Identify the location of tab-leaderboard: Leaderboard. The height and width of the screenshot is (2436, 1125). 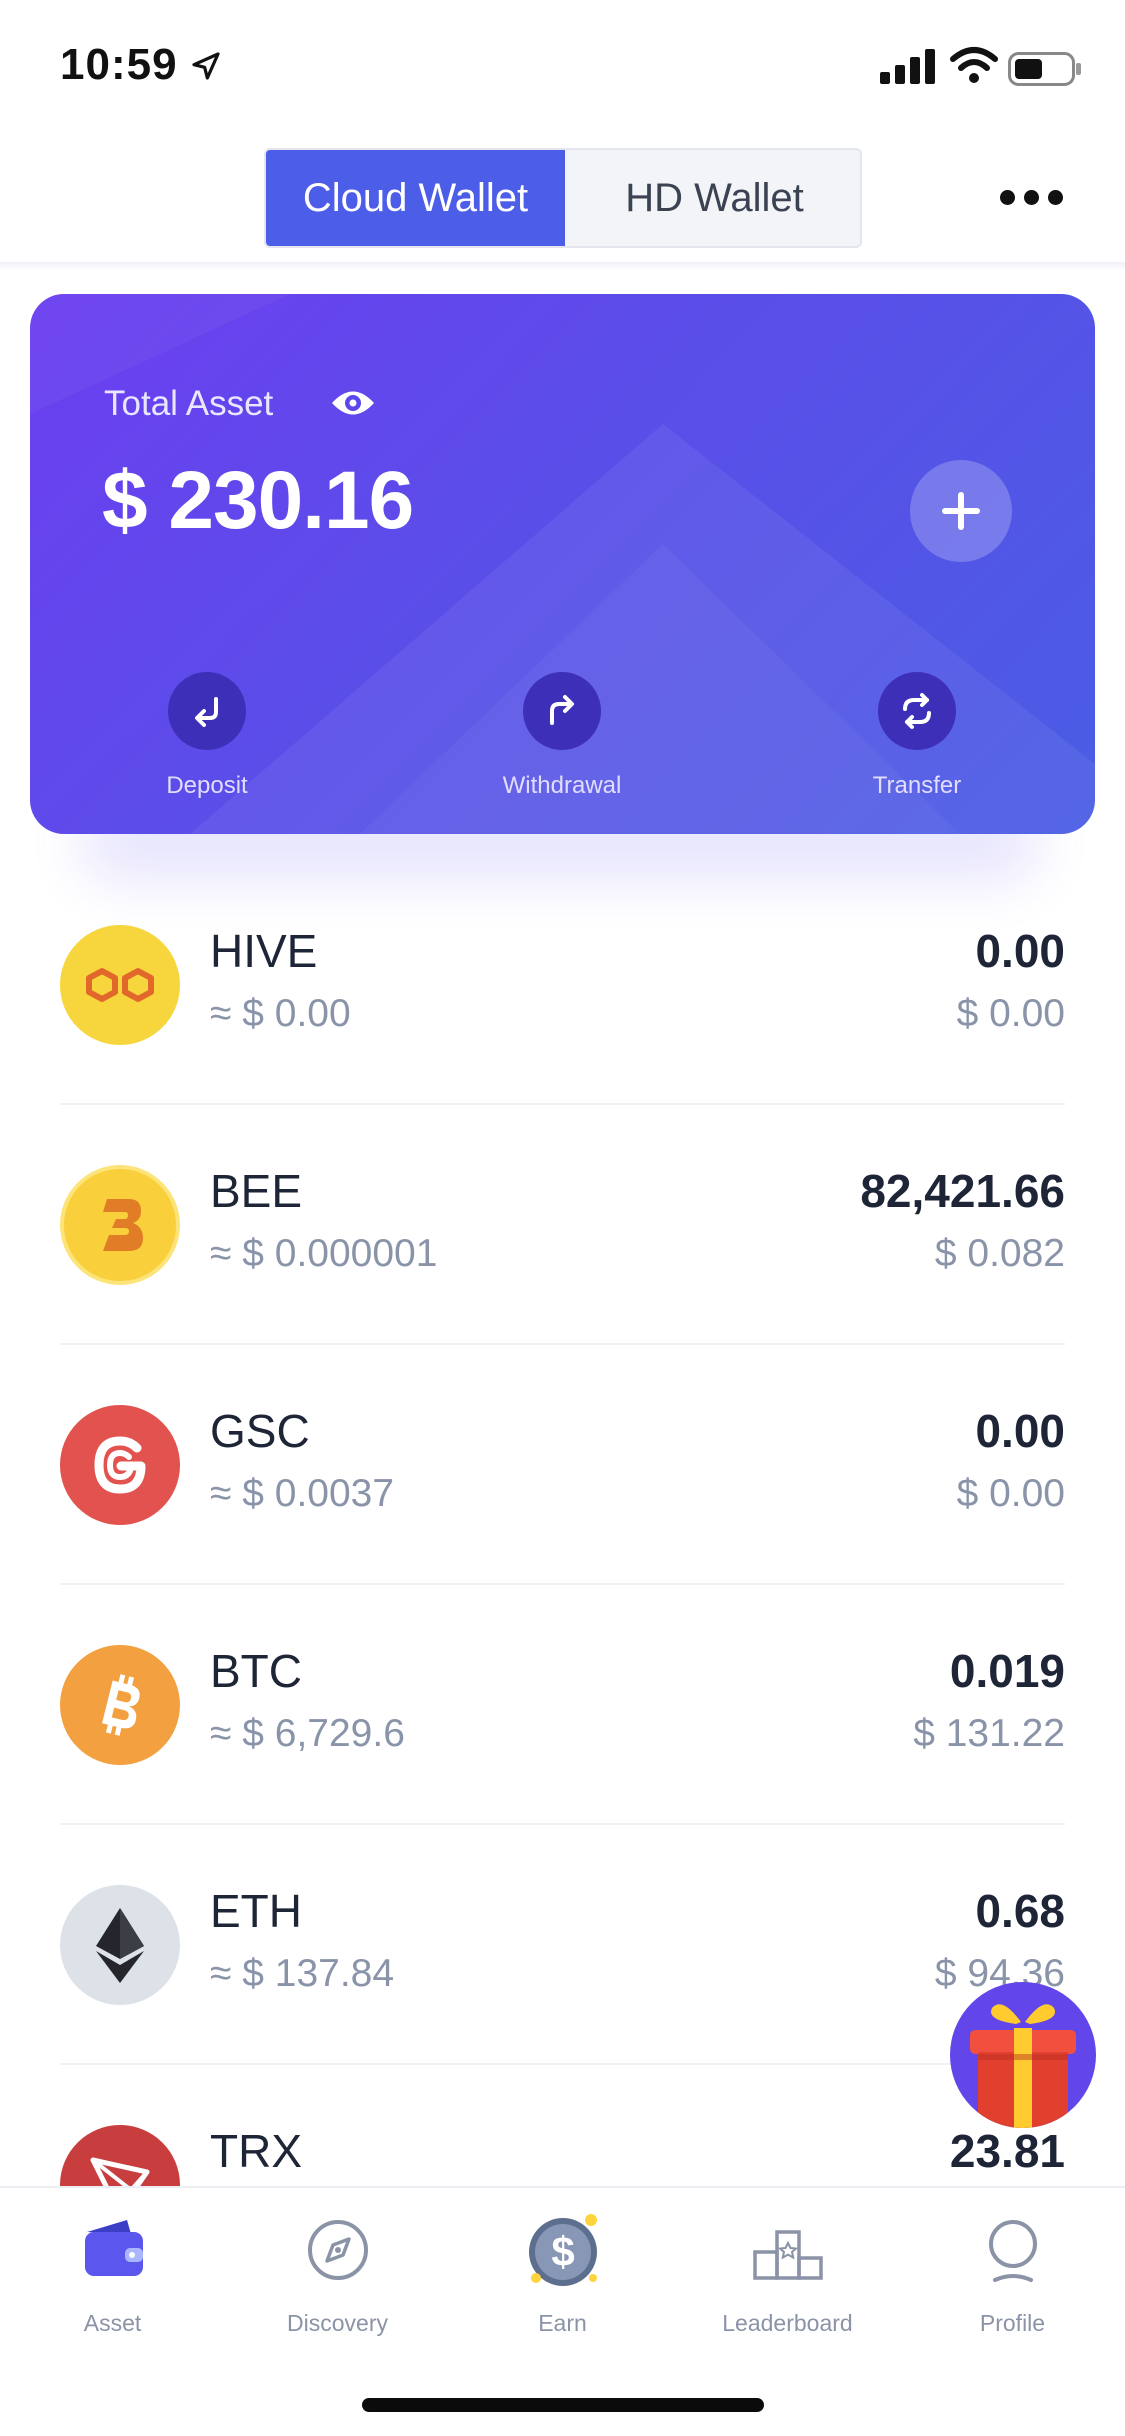
(787, 2273).